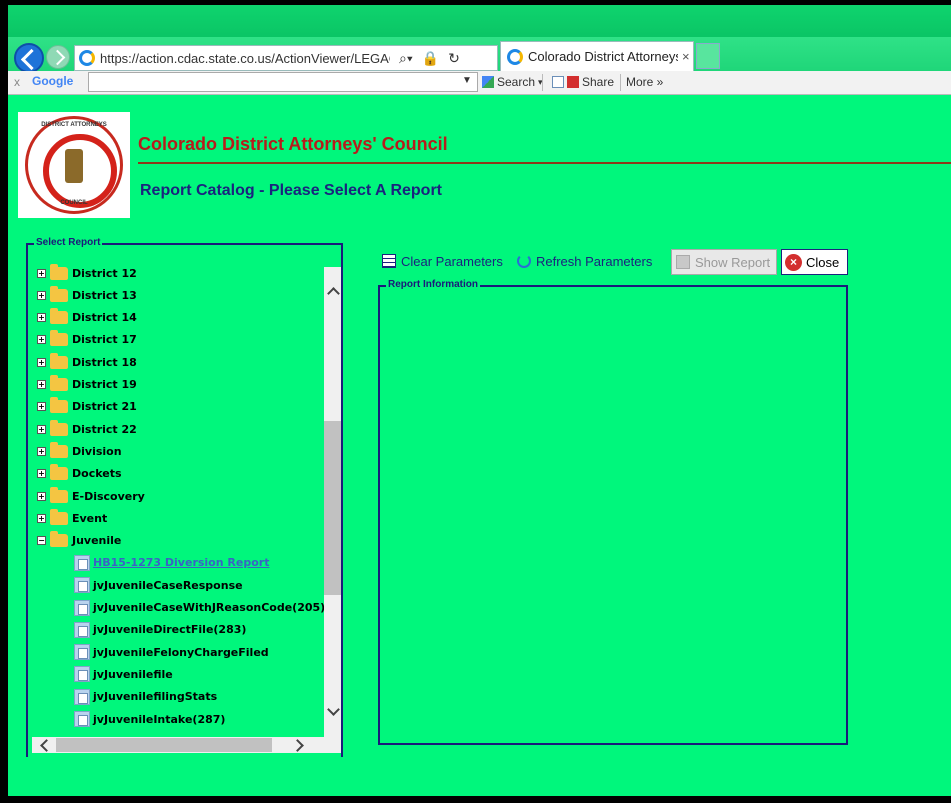  Describe the element at coordinates (104, 407) in the screenshot. I see `tree-folder-label: District 21` at that location.